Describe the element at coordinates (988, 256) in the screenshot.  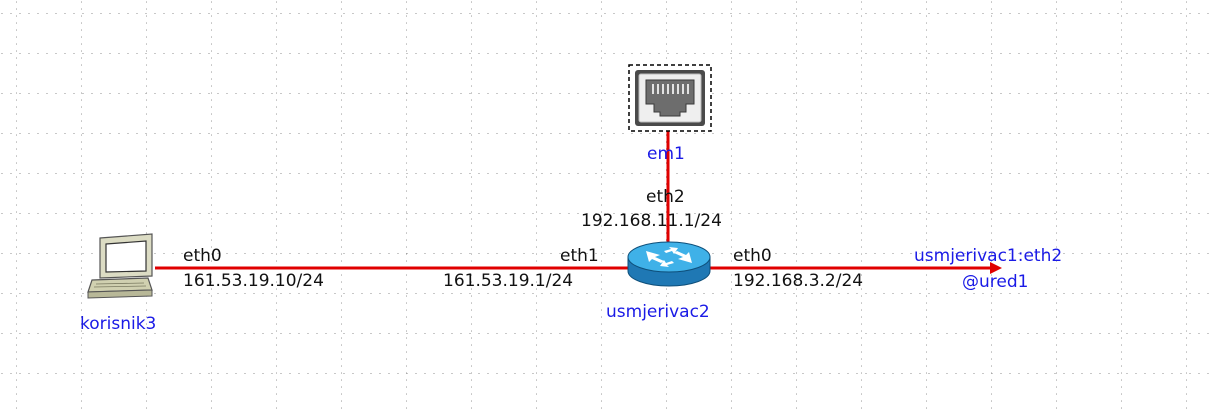
I see `external-target-label: usmjerivac1:eth2` at that location.